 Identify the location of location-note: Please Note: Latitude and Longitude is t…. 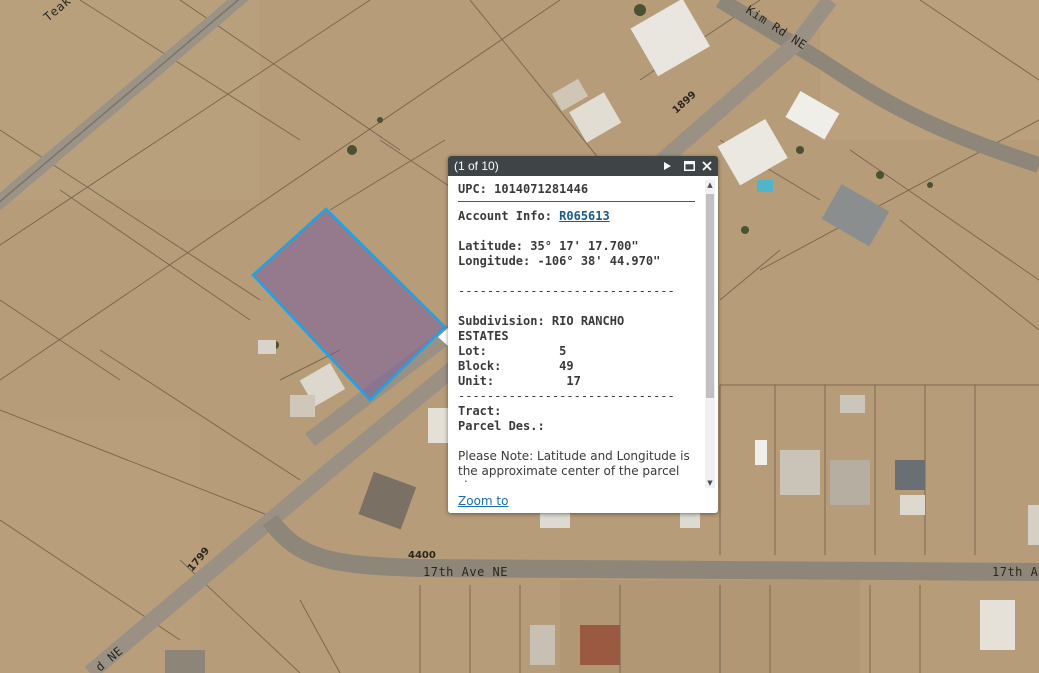
(574, 465).